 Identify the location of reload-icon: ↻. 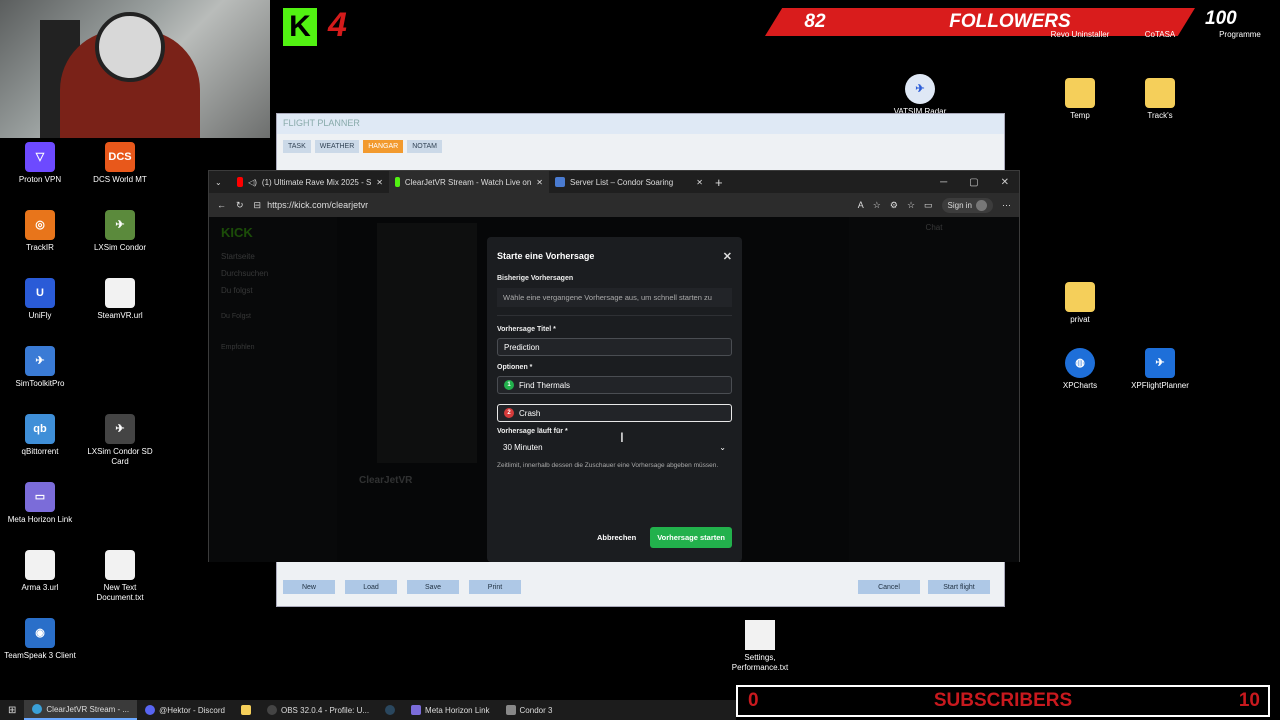
(240, 205).